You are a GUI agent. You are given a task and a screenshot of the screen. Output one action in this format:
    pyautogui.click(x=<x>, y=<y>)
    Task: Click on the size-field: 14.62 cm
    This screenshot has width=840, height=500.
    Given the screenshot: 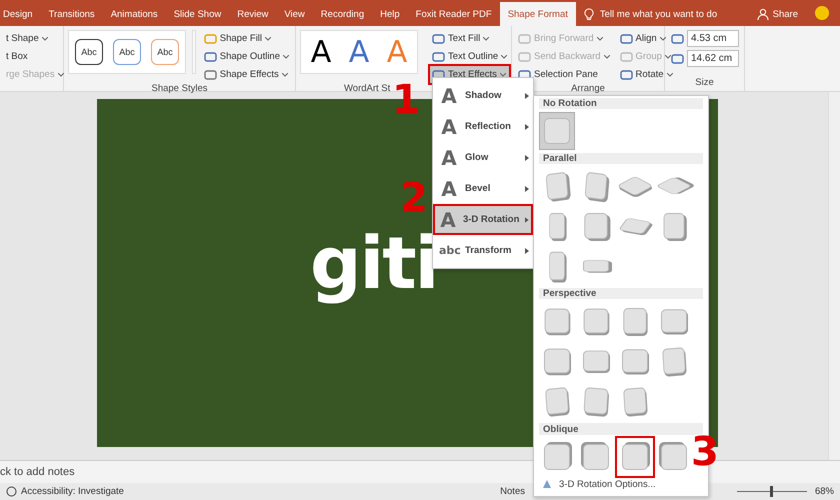 What is the action you would take?
    pyautogui.click(x=713, y=58)
    